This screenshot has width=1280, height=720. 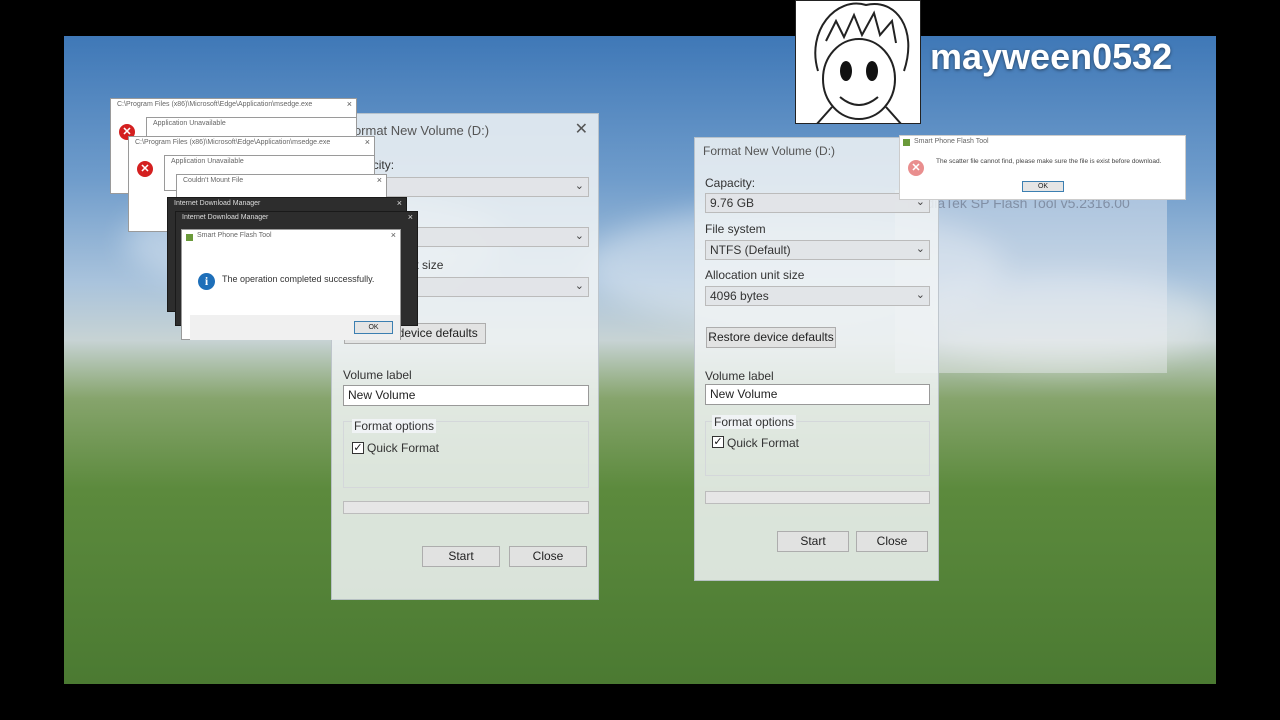 What do you see at coordinates (1051, 56) in the screenshot?
I see `channel-name: mayween0532` at bounding box center [1051, 56].